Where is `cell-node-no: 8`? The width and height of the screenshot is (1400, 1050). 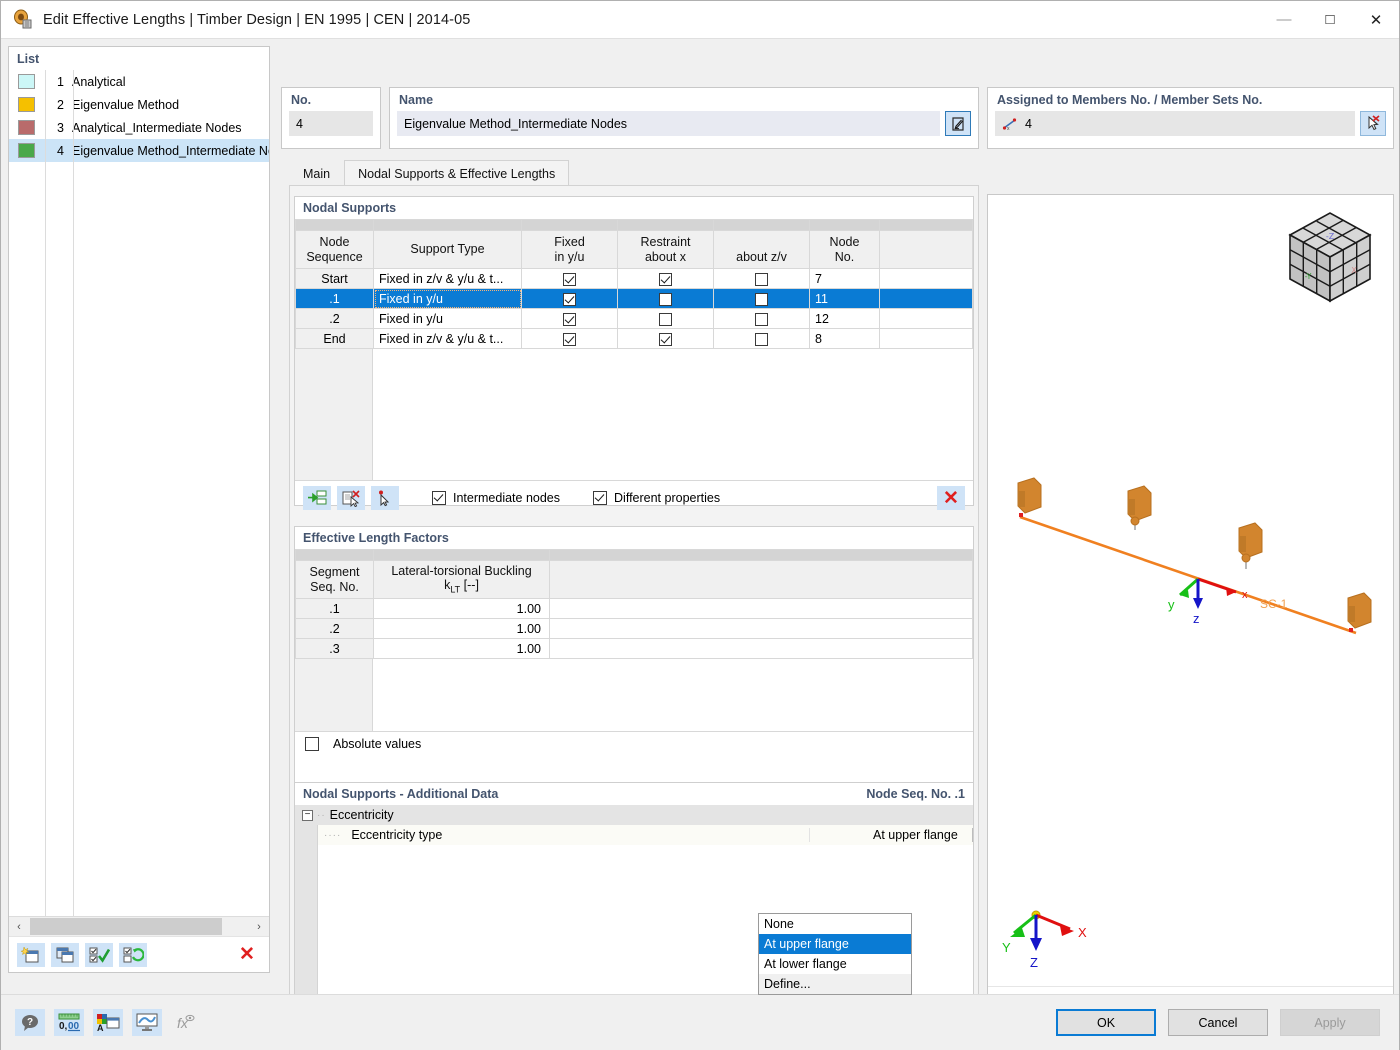
cell-node-no: 8 is located at coordinates (844, 338).